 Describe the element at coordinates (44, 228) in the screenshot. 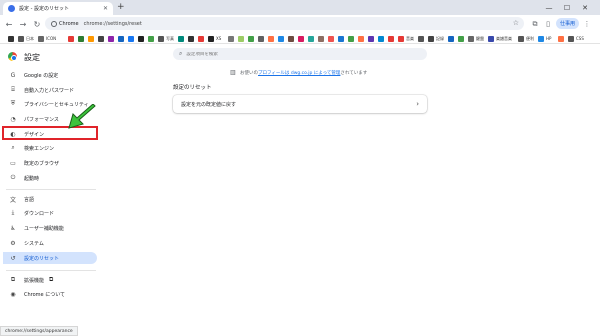

I see `sidebar-item-label: ユーザー補助機能` at that location.